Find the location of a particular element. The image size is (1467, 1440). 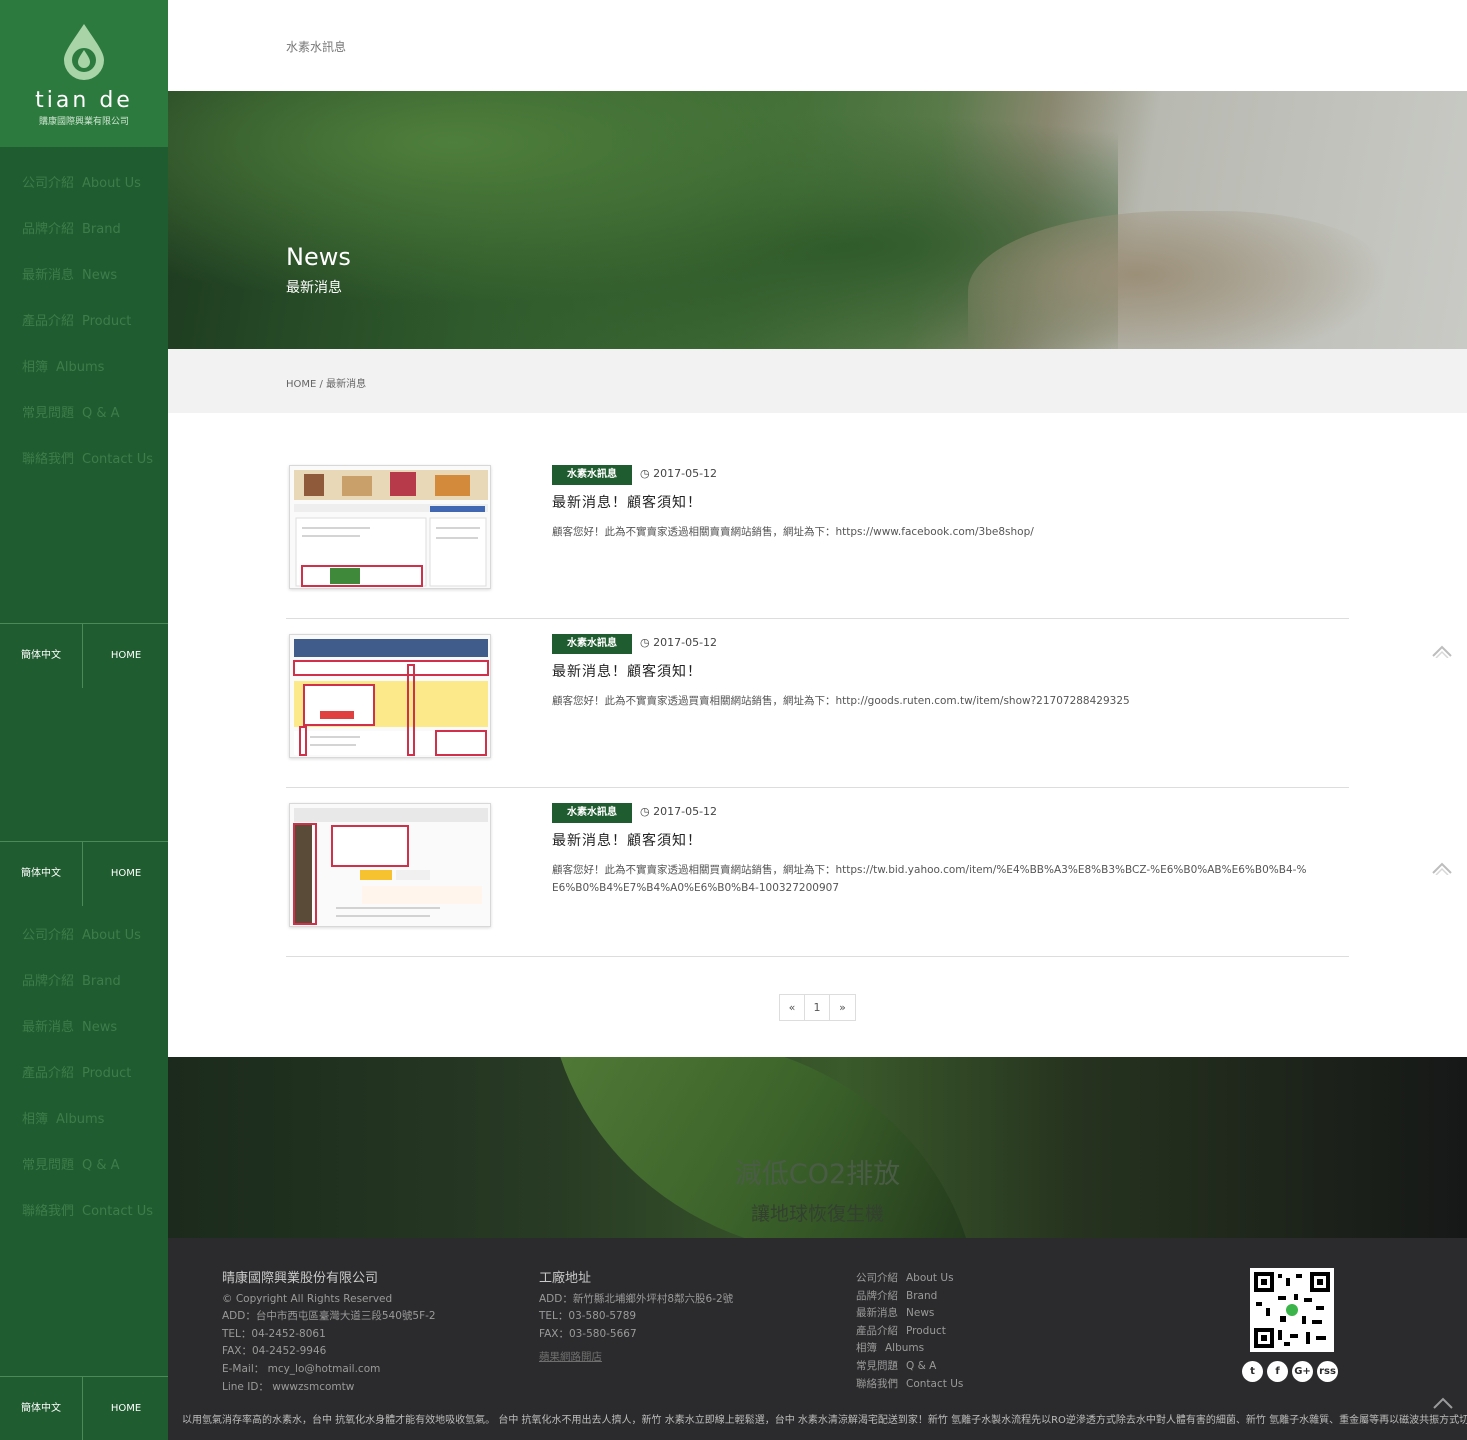

eco-banner: 減低CO2排放 讓地球恢復生機 is located at coordinates (817, 1147).